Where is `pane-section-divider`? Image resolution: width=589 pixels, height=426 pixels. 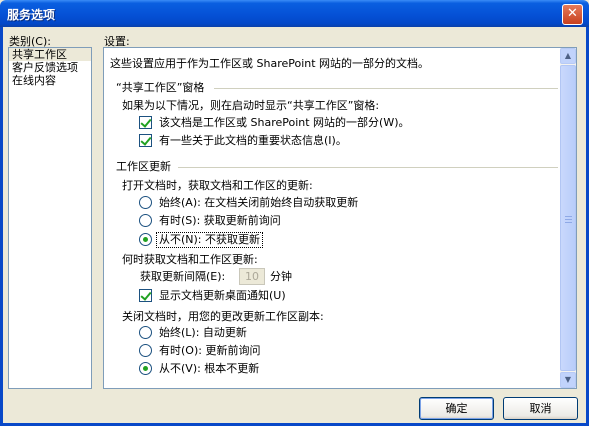 pane-section-divider is located at coordinates (386, 88).